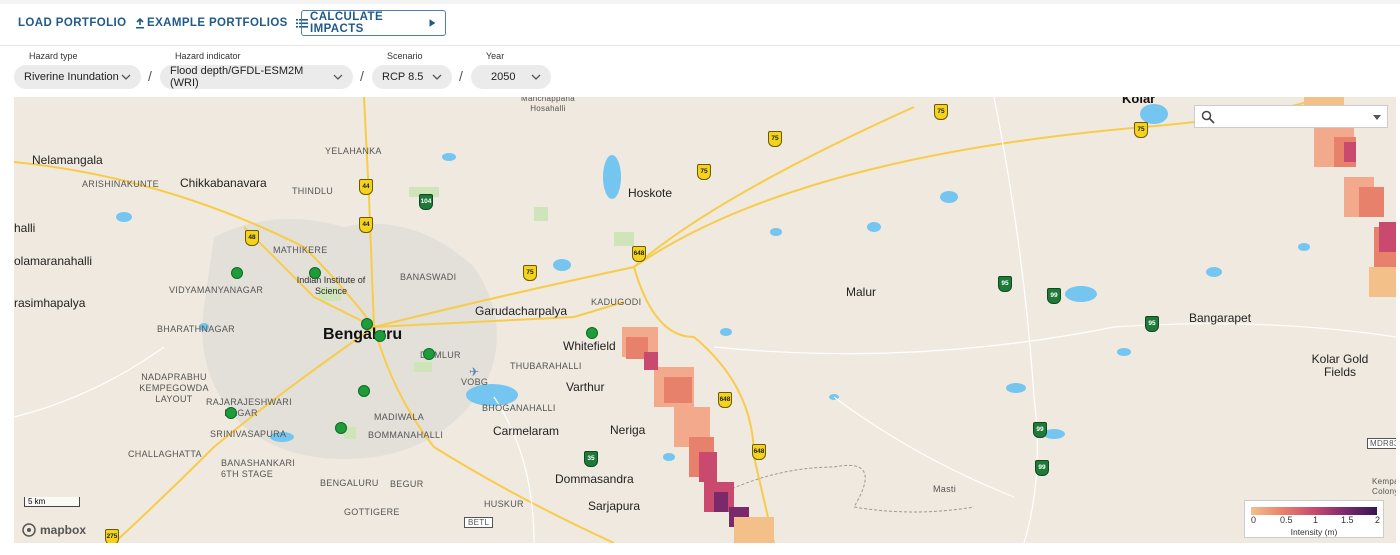 The image size is (1400, 555). I want to click on scenario-select: Scenario RCP 8.5, so click(412, 69).